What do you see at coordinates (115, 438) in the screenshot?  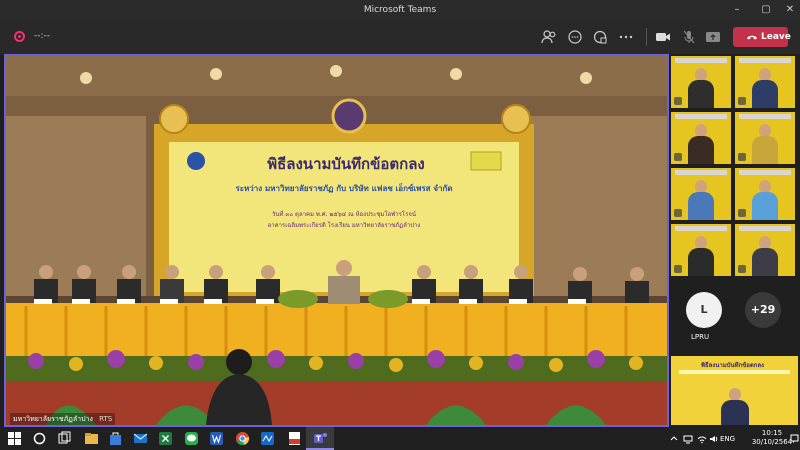 I see `store-icon` at bounding box center [115, 438].